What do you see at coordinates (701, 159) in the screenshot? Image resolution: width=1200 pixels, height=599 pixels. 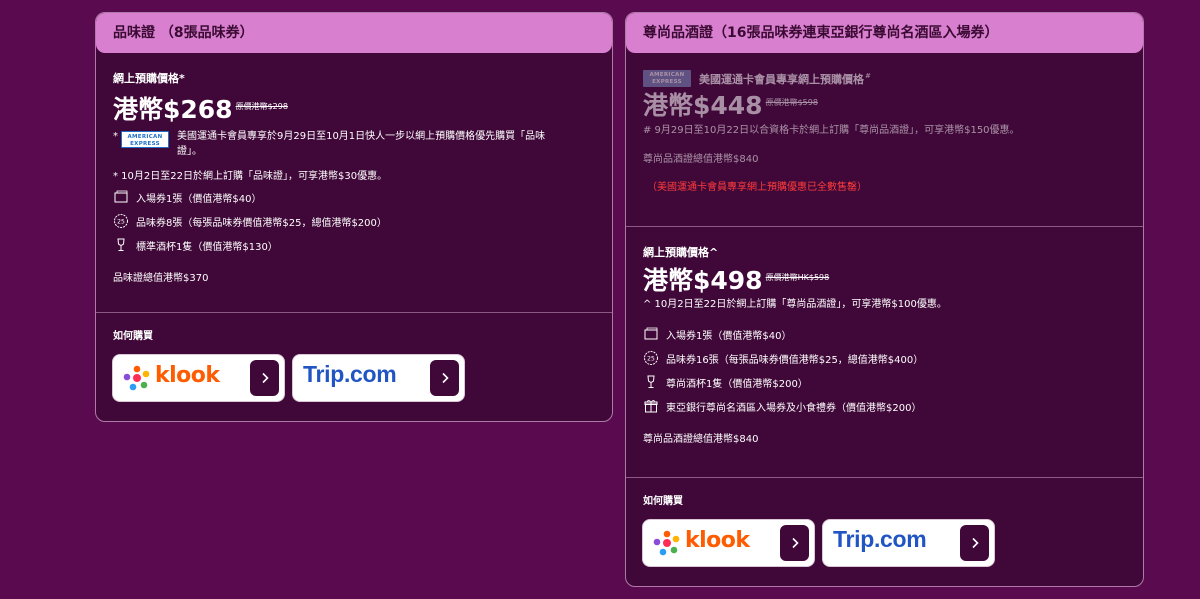 I see `amex-total-value: 尊尚品酒證總值港幣$840` at bounding box center [701, 159].